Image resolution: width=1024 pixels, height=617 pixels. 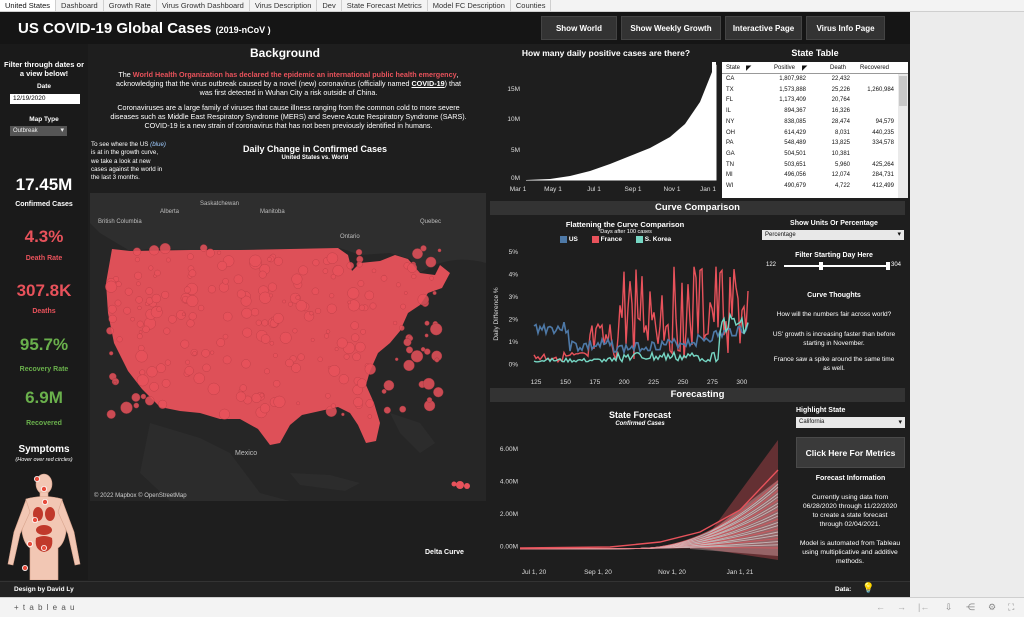 I want to click on table-row: CA 1,807,982 22,432, so click(x=810, y=80).